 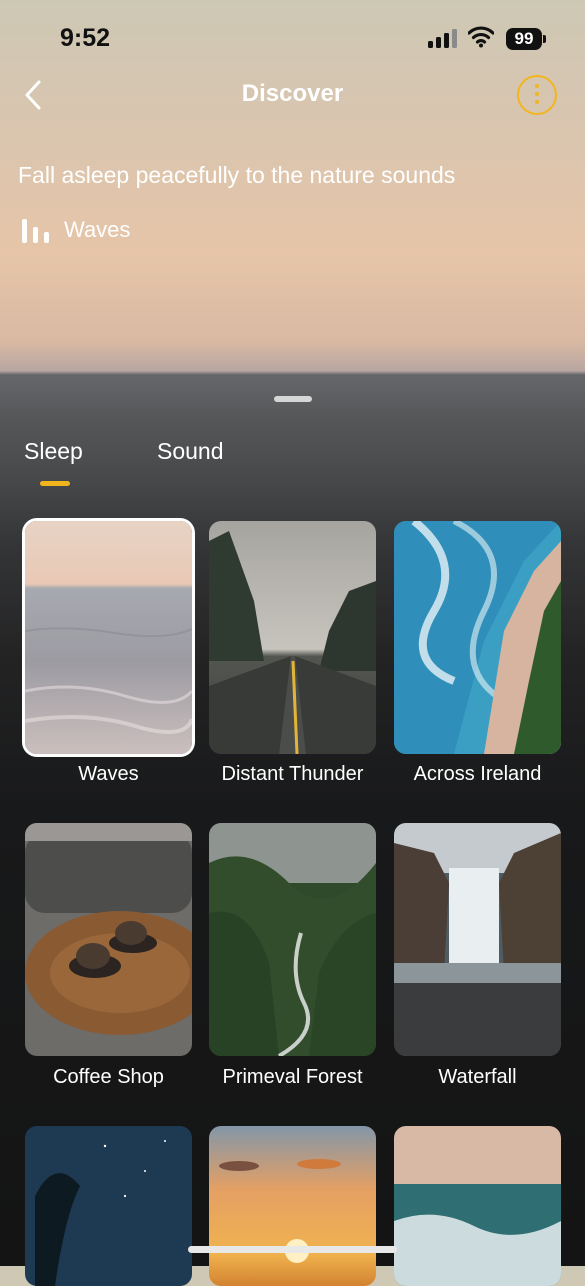 I want to click on ocean-thumbnail, so click(x=477, y=1206).